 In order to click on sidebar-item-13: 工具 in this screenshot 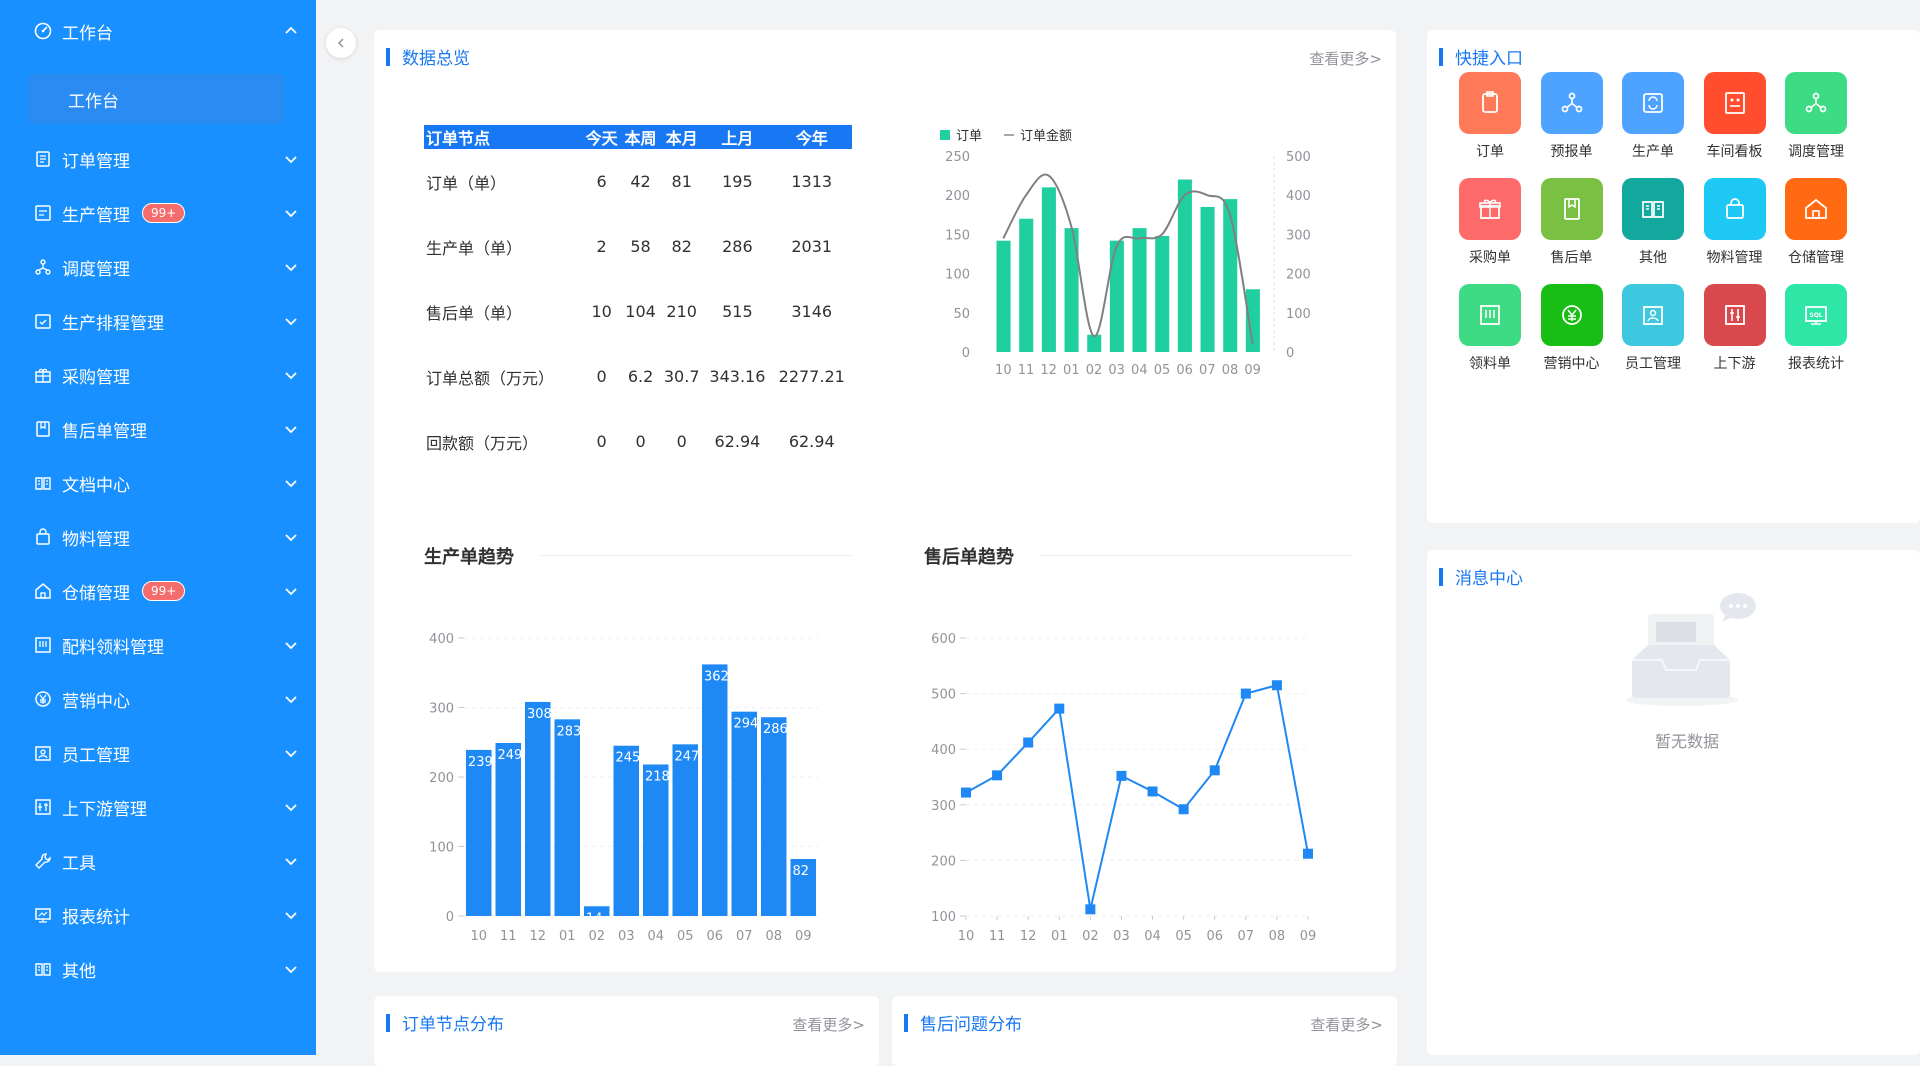, I will do `click(158, 861)`.